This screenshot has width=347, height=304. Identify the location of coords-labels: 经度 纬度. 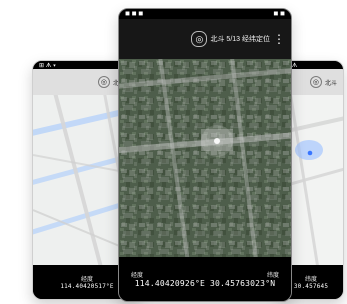
(205, 274).